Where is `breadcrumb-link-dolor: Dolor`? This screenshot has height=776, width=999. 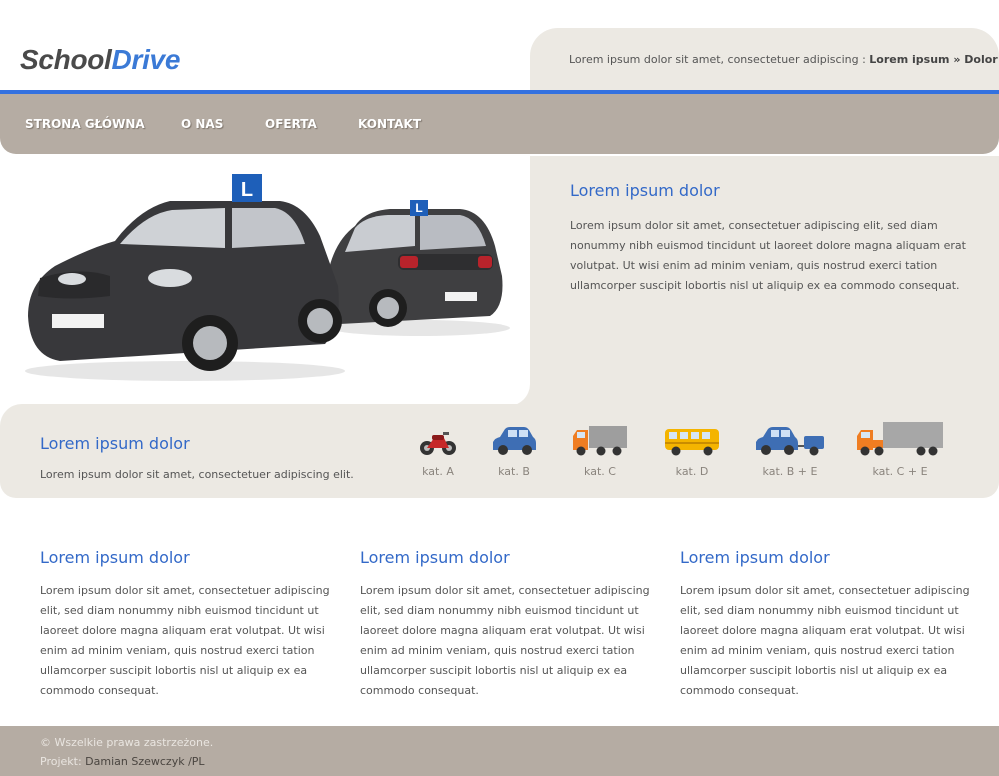
breadcrumb-link-dolor: Dolor is located at coordinates (980, 59).